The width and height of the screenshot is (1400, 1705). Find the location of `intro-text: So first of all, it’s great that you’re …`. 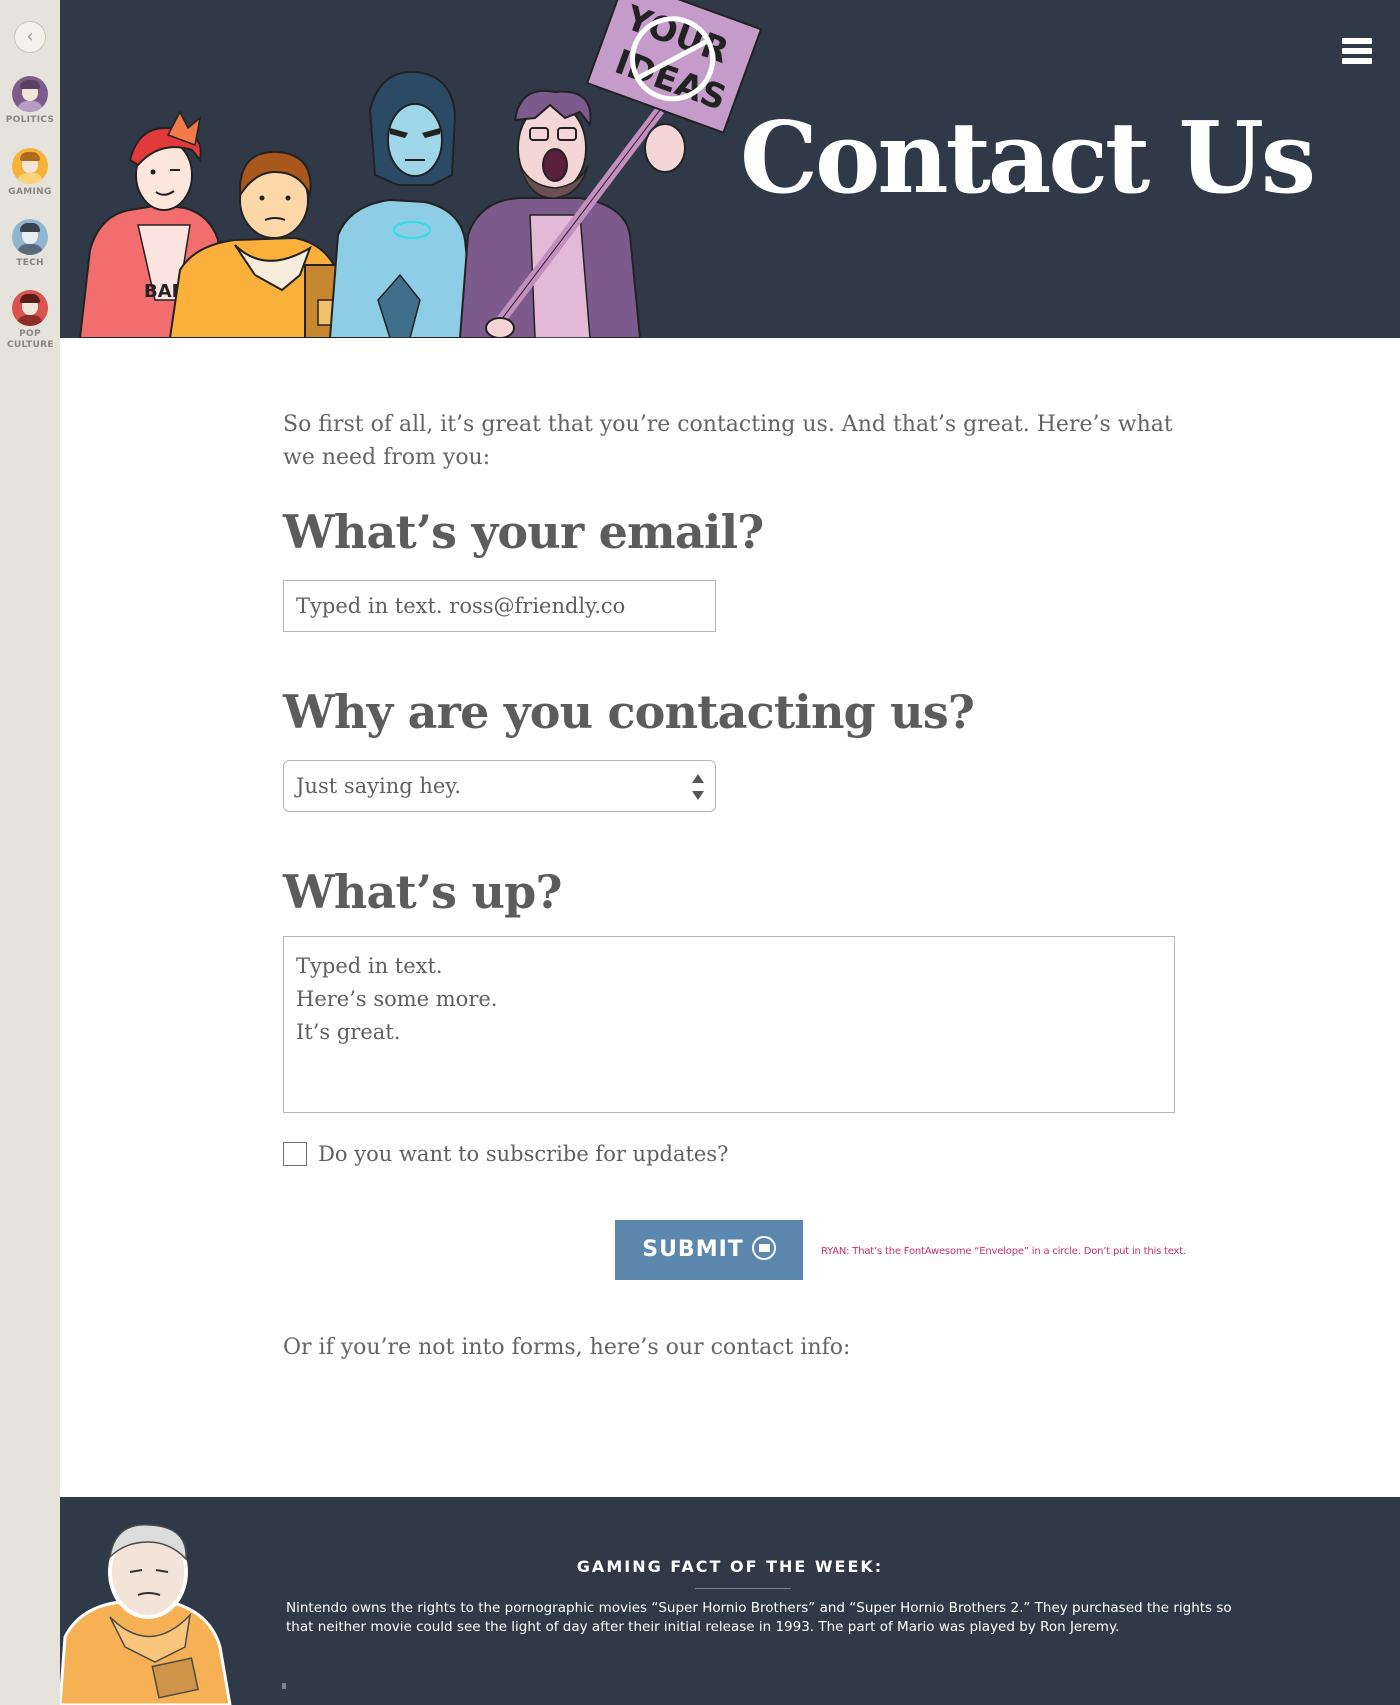

intro-text: So first of all, it’s great that you’re … is located at coordinates (728, 441).